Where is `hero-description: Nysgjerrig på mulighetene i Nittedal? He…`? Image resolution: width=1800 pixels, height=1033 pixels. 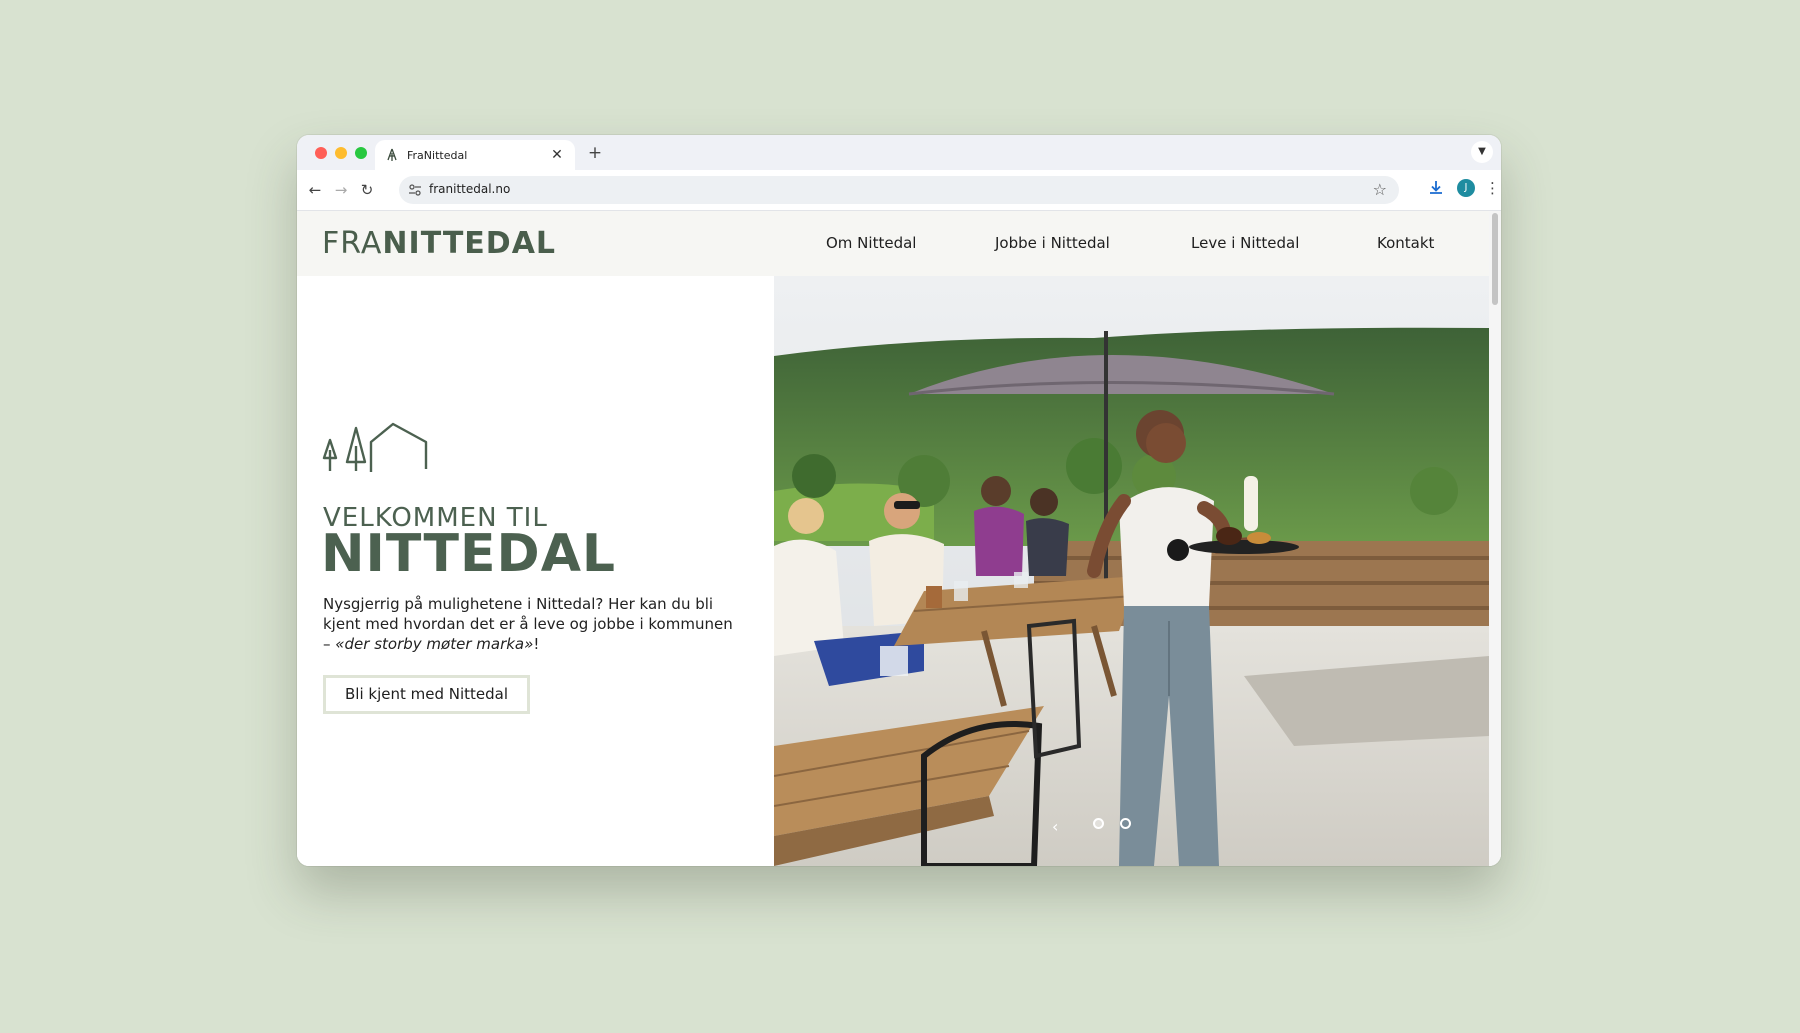
hero-description: Nysgjerrig på mulighetene i Nittedal? He… is located at coordinates (533, 624).